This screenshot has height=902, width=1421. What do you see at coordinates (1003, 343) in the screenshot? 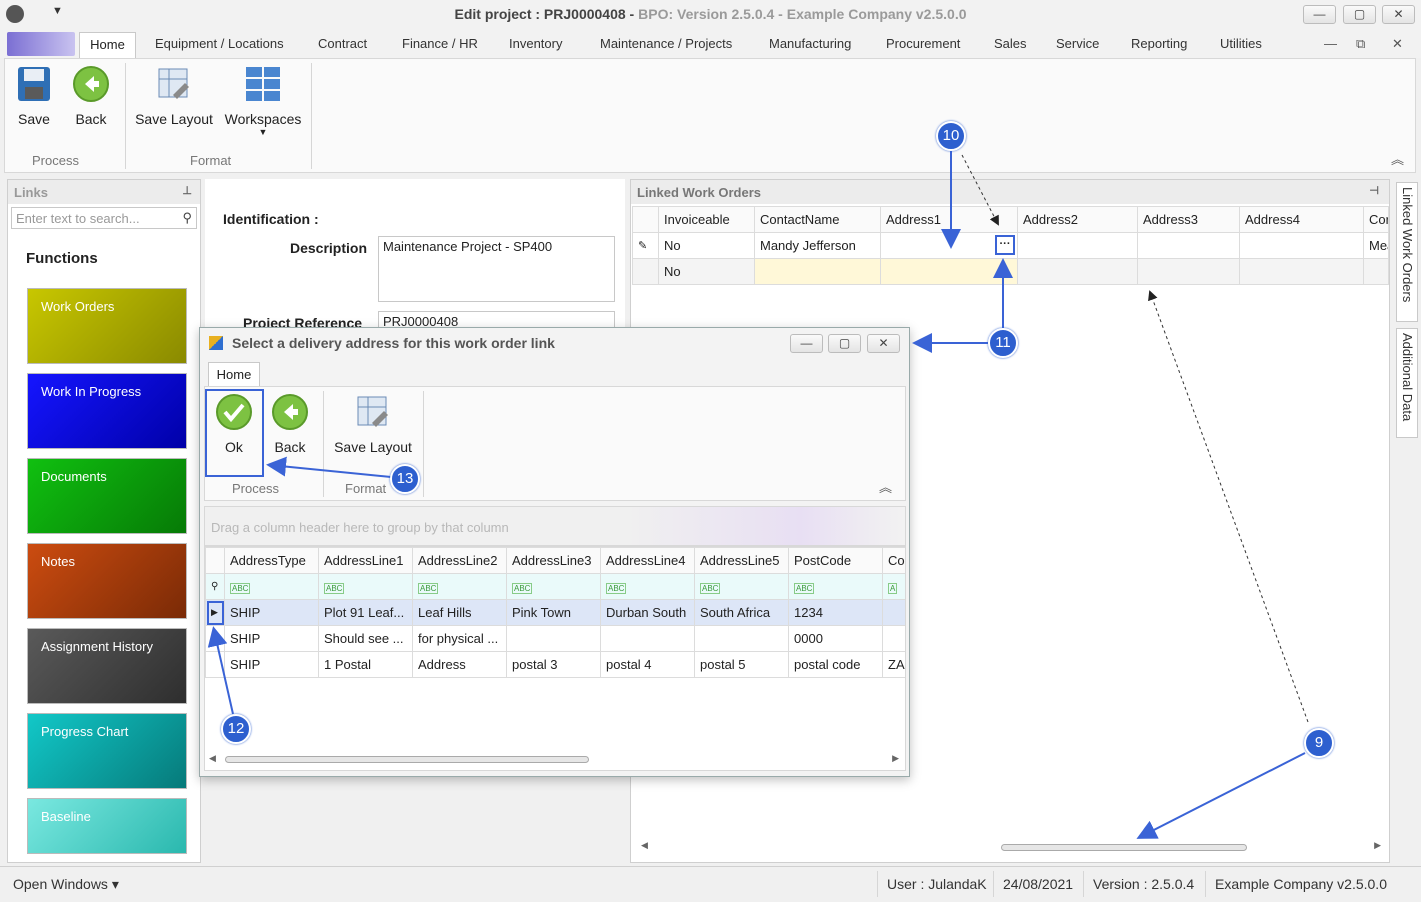
I see `callout-11: 11` at bounding box center [1003, 343].